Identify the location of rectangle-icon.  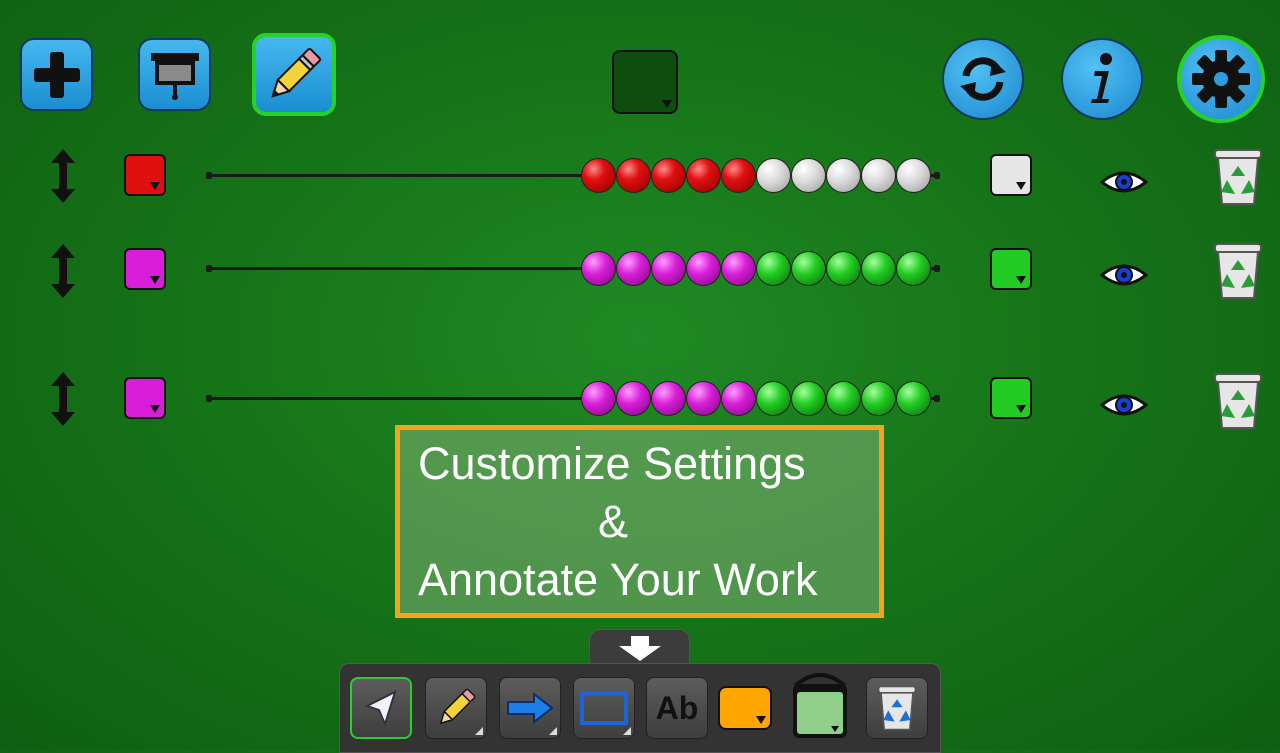
(604, 708).